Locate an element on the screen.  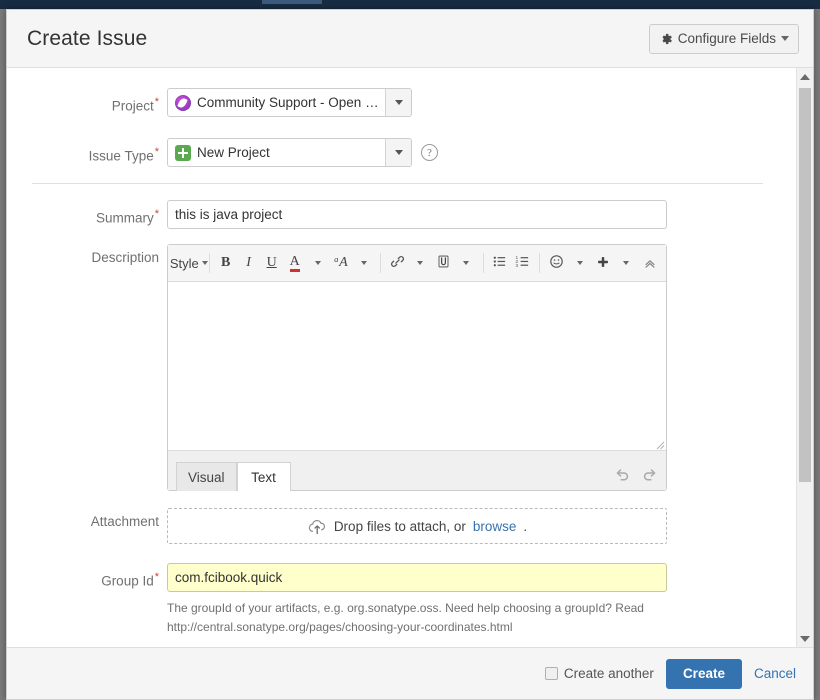
editor-bullet-list-button is located at coordinates (499, 263).